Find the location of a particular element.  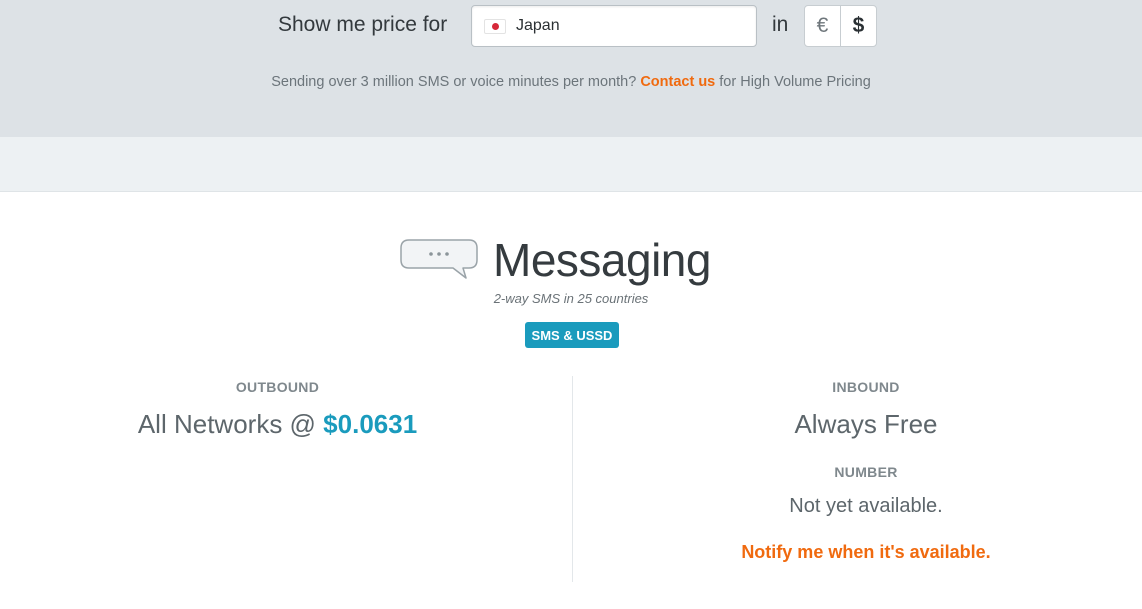

volume-note-suffix: for High Volume Pricing is located at coordinates (795, 82).